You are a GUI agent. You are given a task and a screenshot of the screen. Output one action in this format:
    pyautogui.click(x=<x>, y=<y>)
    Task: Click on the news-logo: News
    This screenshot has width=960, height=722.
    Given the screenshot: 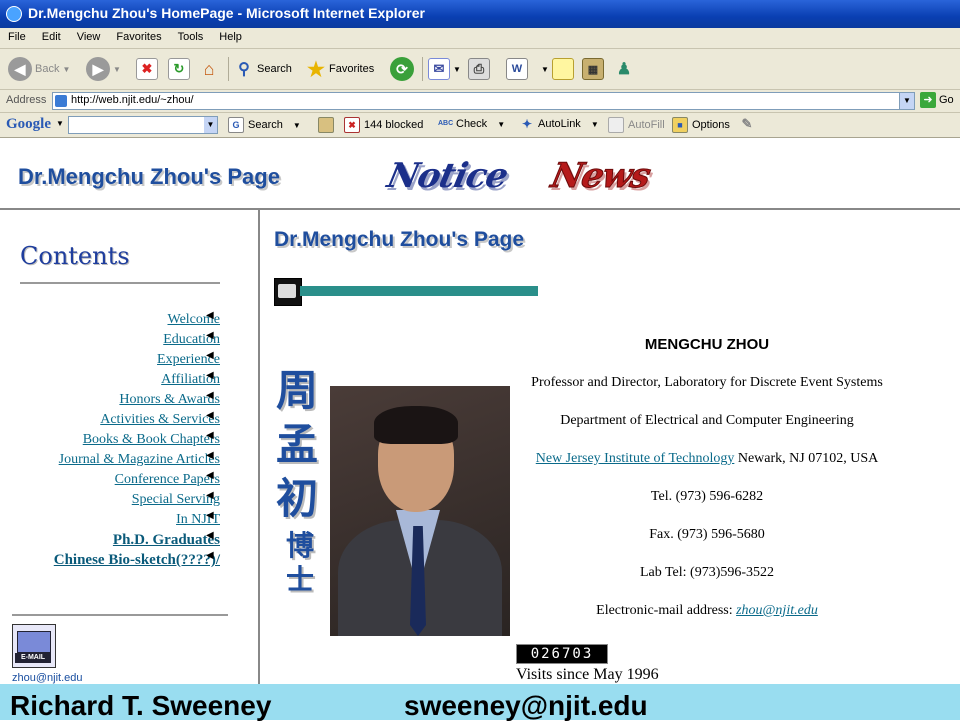 What is the action you would take?
    pyautogui.click(x=600, y=176)
    